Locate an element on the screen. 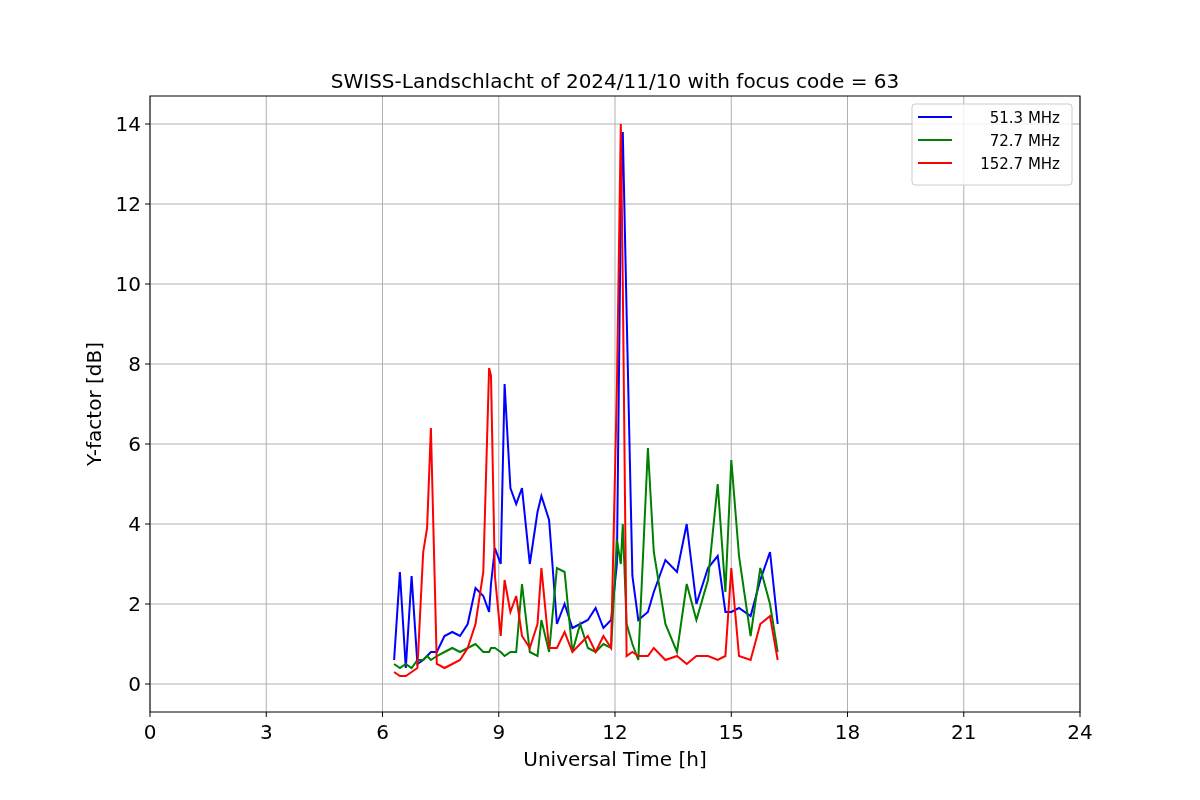 The width and height of the screenshot is (1200, 800). legend-label: 51.3 MHz is located at coordinates (1024, 118).